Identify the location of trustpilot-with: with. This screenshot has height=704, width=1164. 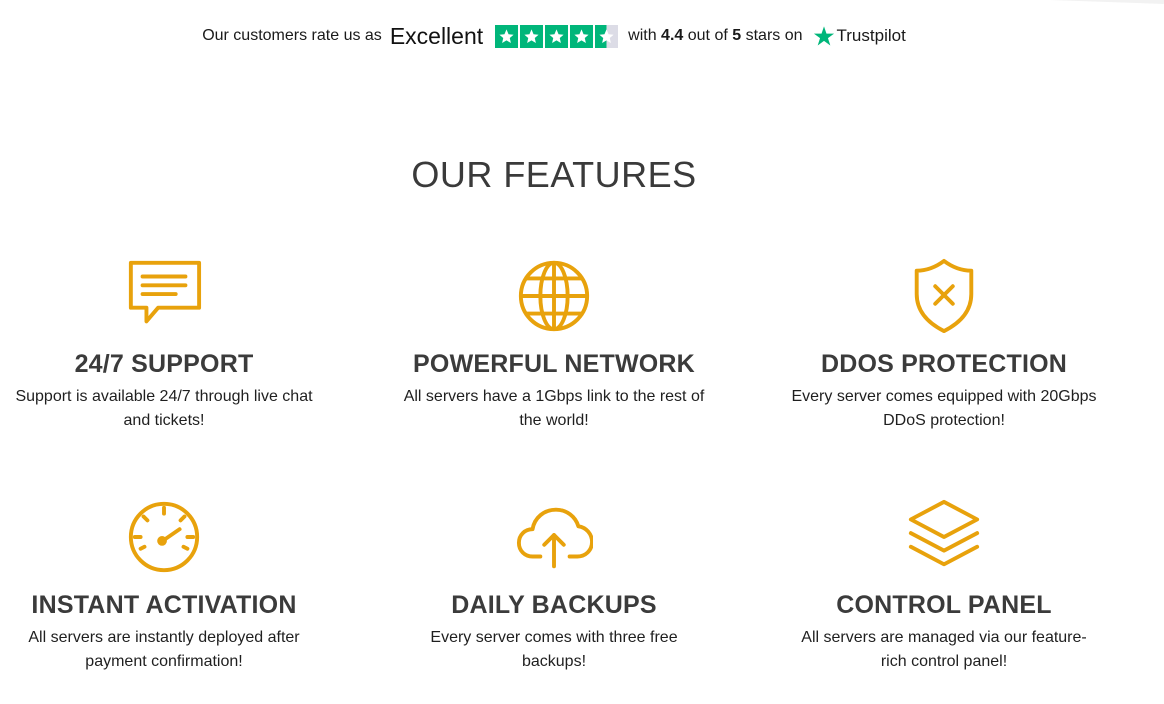
(642, 35).